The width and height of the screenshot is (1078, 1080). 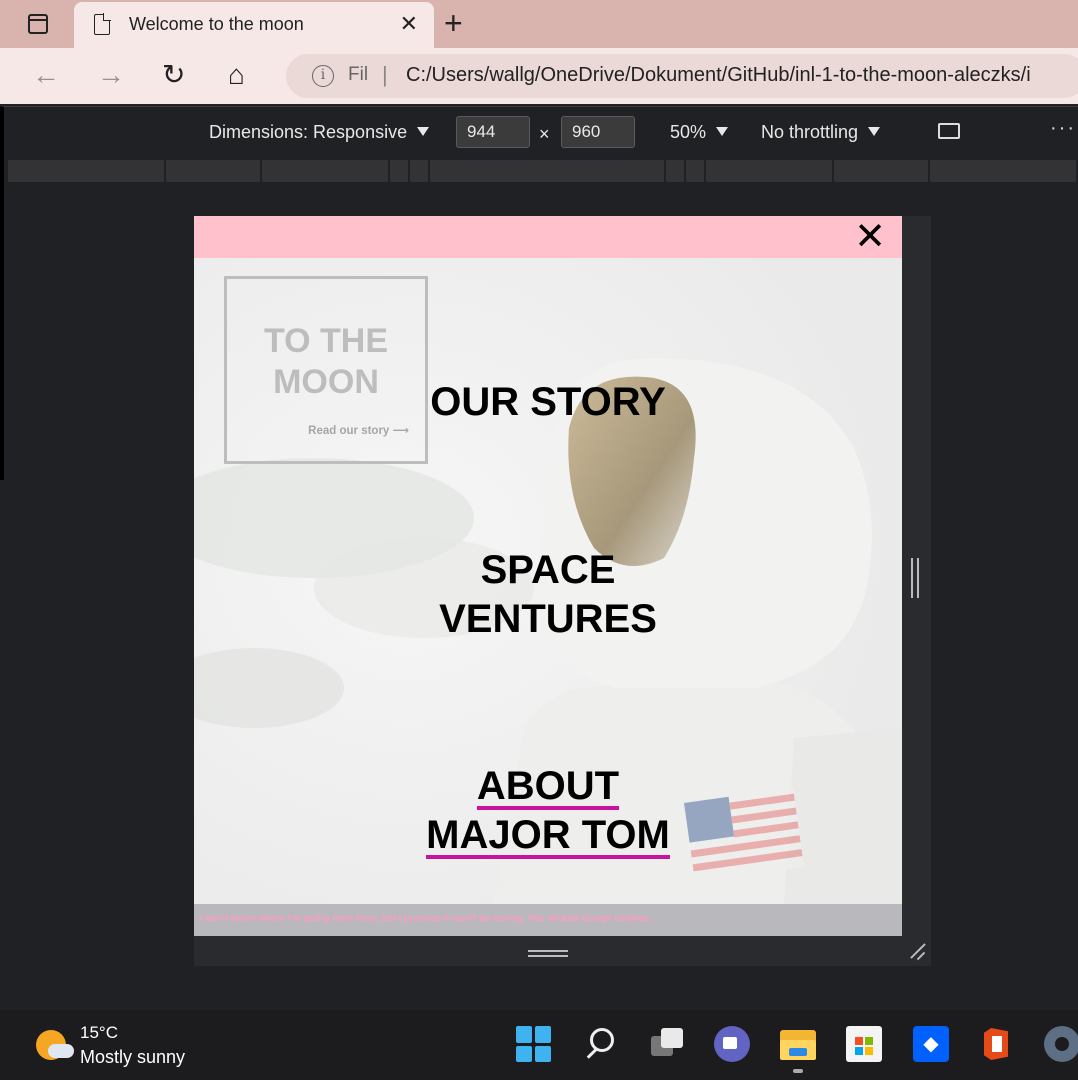 What do you see at coordinates (544, 134) in the screenshot?
I see `dimension-times: ×` at bounding box center [544, 134].